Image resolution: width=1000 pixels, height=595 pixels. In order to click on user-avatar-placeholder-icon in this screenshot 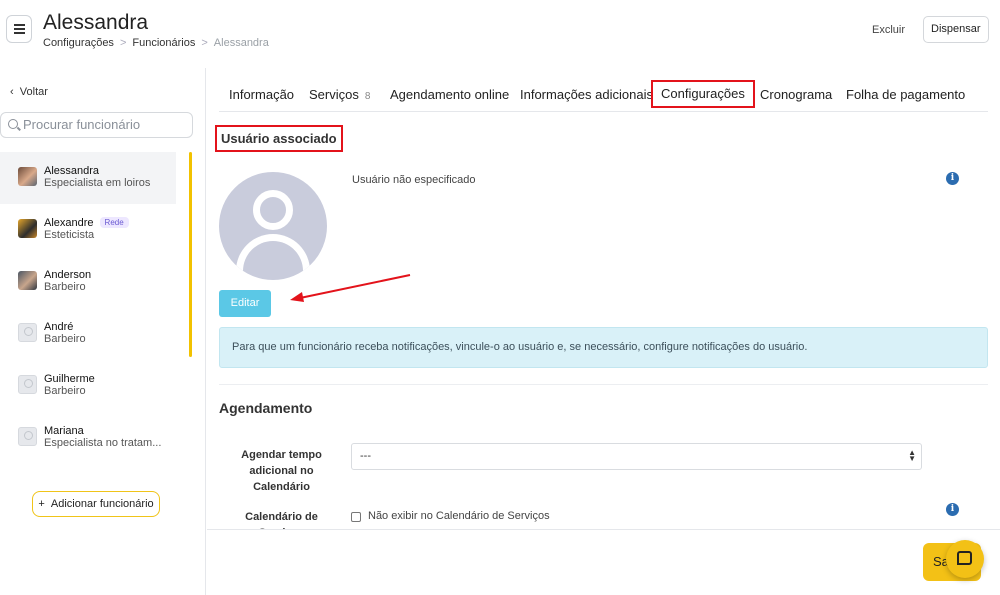, I will do `click(273, 226)`.